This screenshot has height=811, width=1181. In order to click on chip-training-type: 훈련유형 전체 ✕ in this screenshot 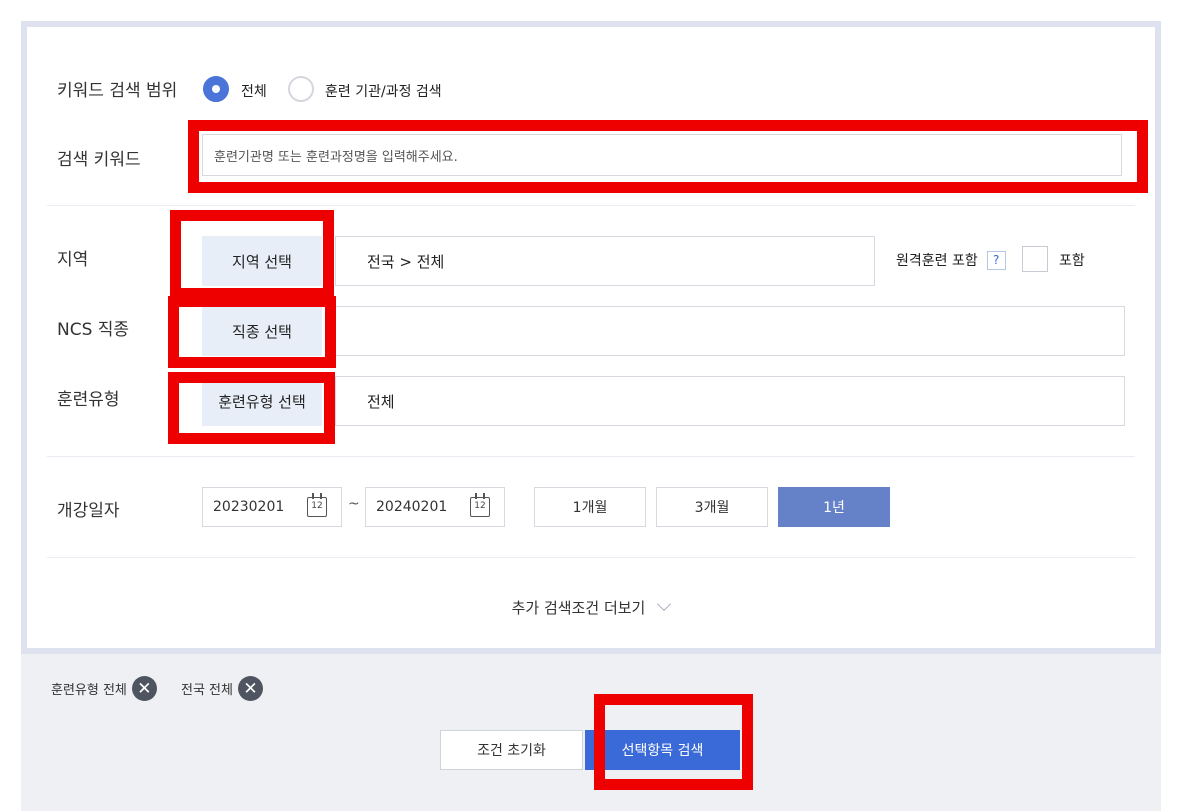, I will do `click(104, 688)`.